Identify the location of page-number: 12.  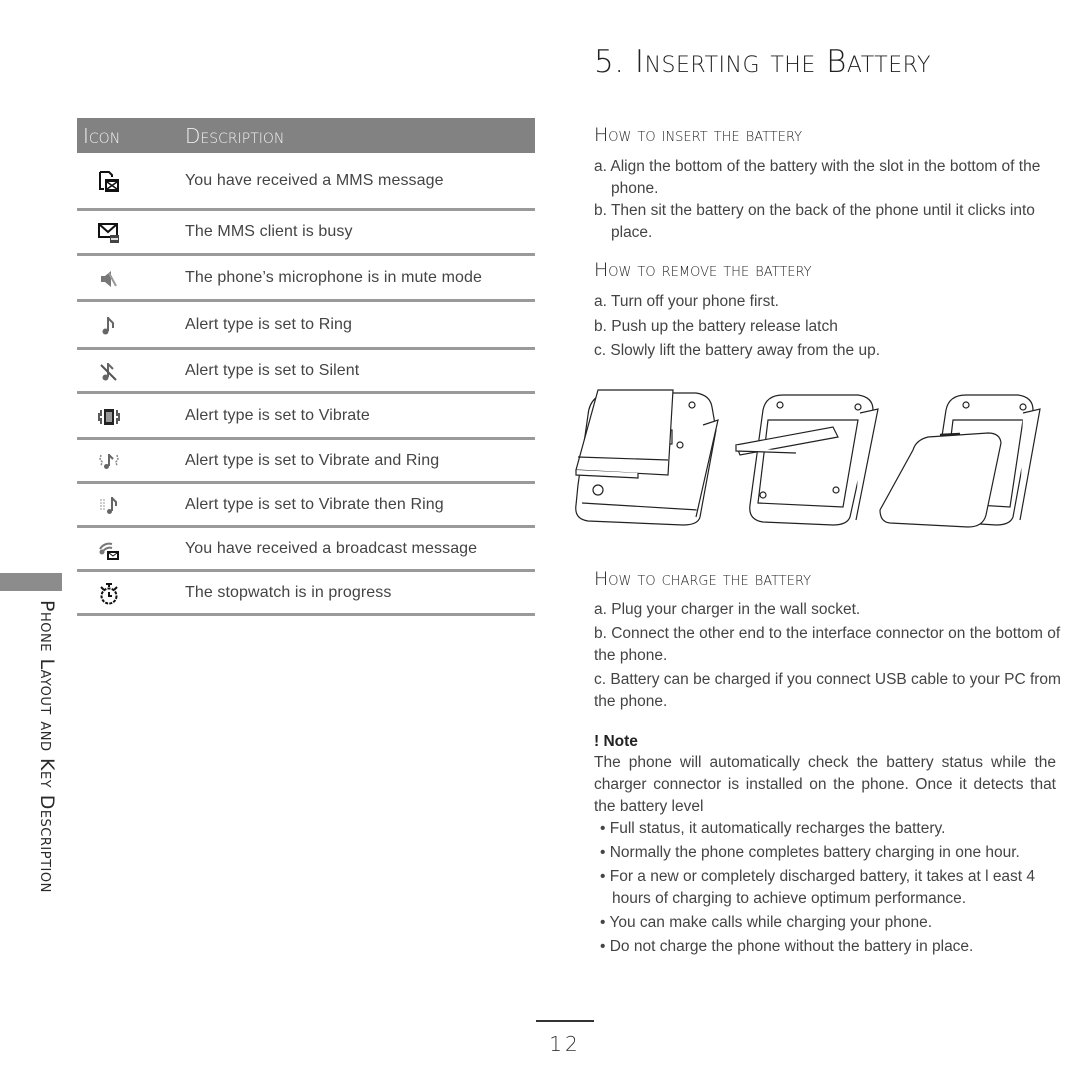
(565, 1044).